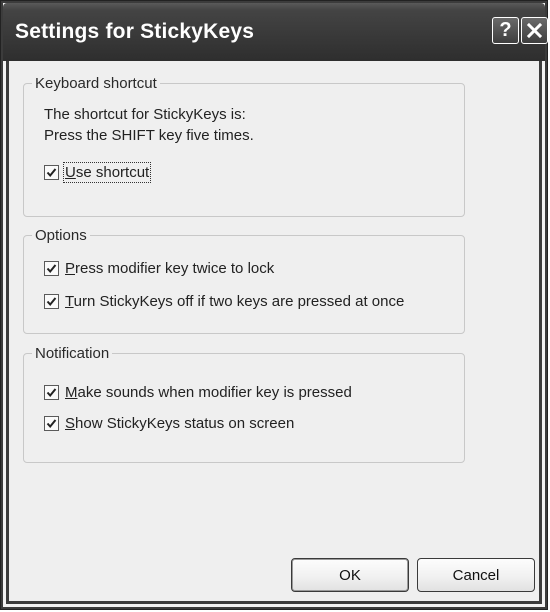 Image resolution: width=550 pixels, height=612 pixels. Describe the element at coordinates (275, 32) in the screenshot. I see `title-bar: Settings for StickyKeys ?` at that location.